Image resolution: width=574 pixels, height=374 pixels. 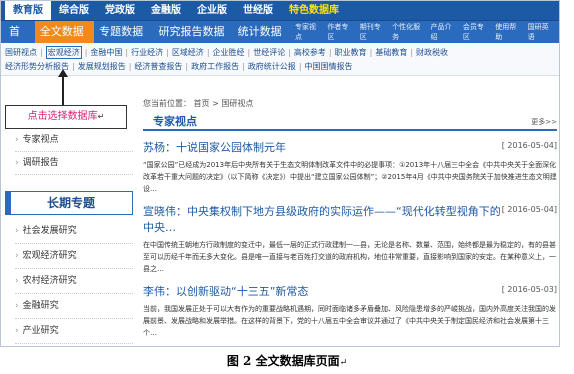 I want to click on sublink: 行业经济, so click(x=147, y=52).